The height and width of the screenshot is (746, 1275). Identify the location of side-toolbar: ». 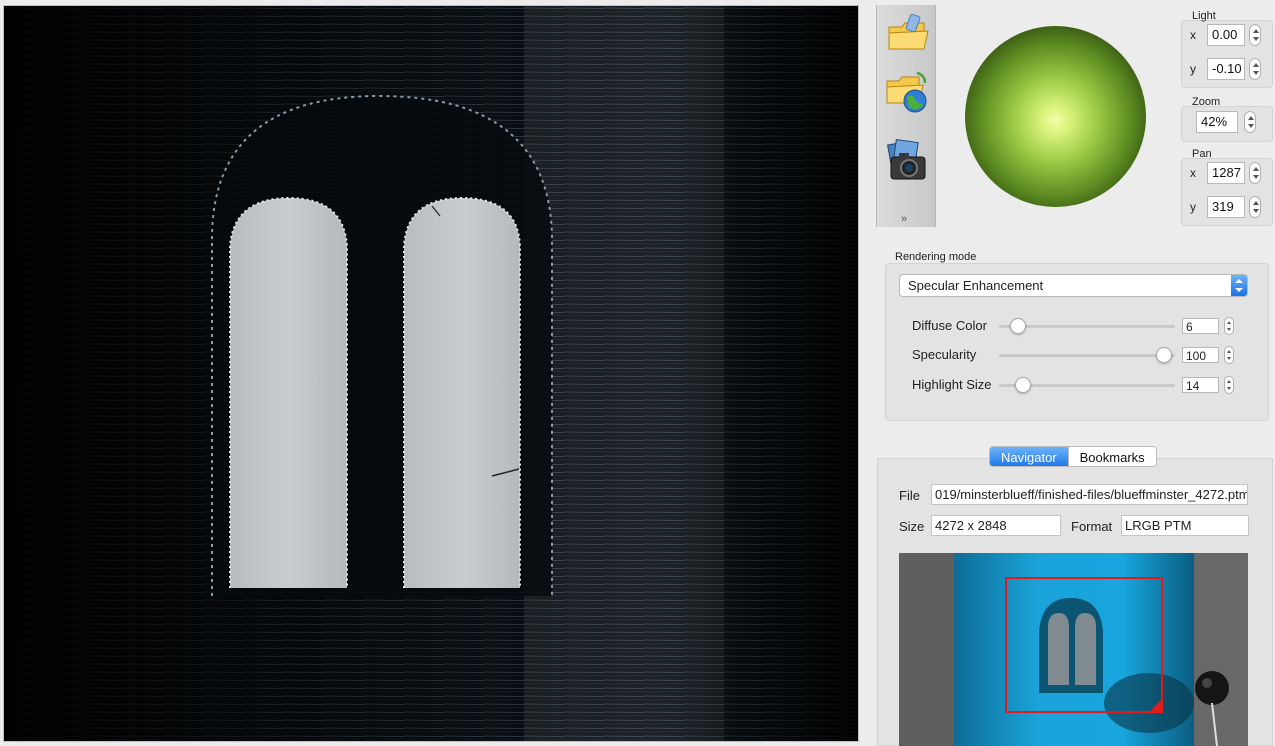
(906, 116).